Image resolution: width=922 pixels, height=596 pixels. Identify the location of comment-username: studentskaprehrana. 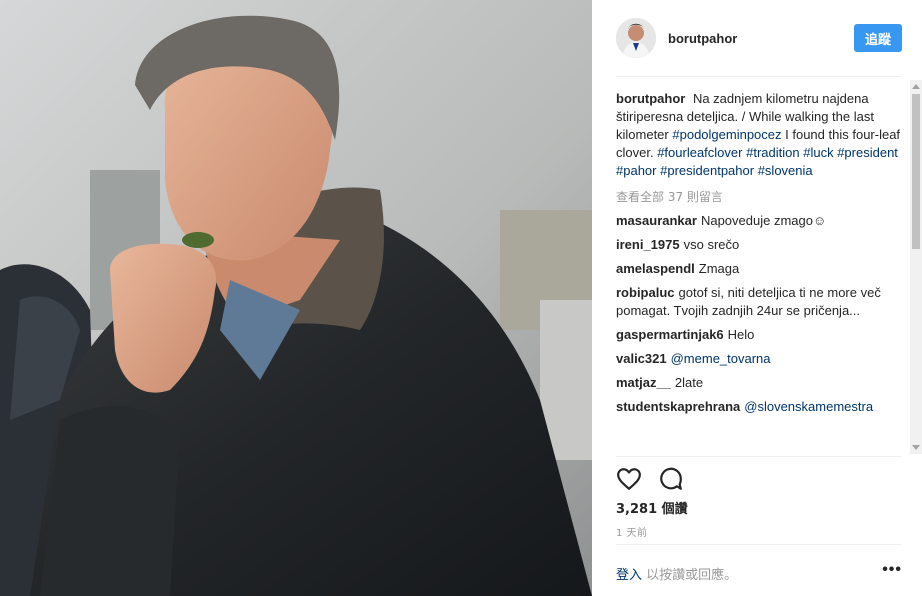
(678, 406).